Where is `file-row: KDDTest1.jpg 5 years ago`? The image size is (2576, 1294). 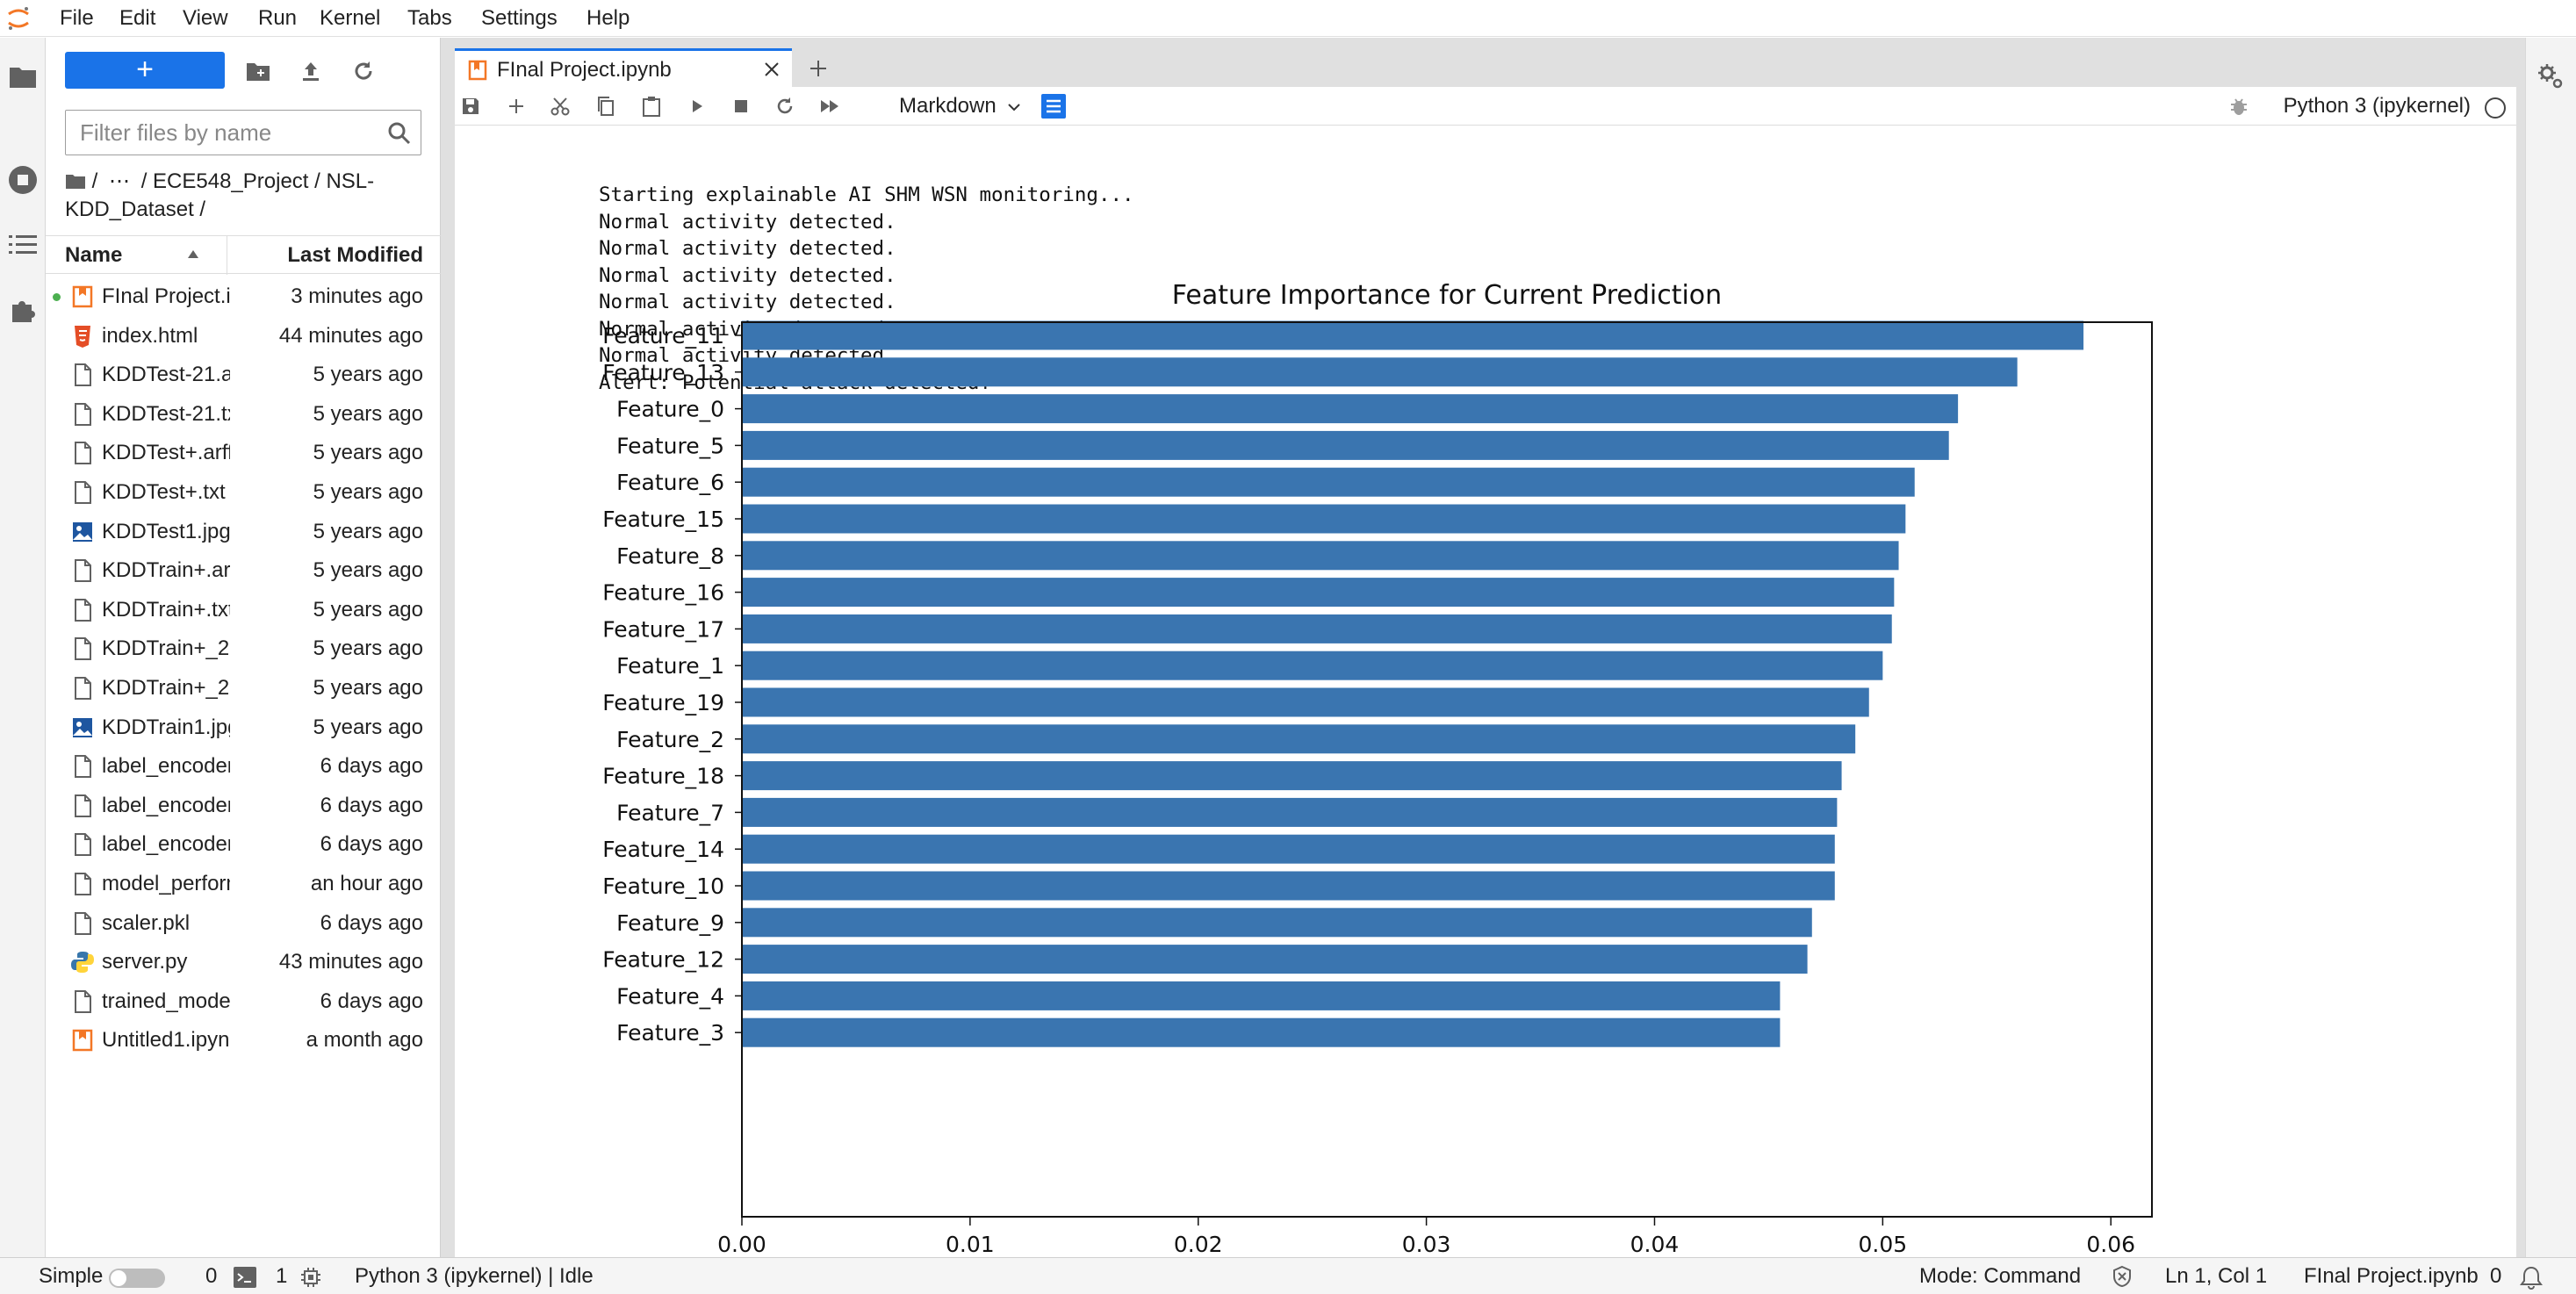
file-row: KDDTest1.jpg 5 years ago is located at coordinates (243, 532).